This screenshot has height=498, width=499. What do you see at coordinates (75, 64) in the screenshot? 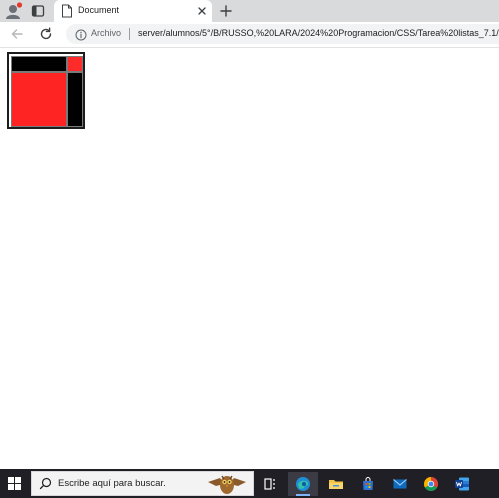
I see `cell-top-right` at bounding box center [75, 64].